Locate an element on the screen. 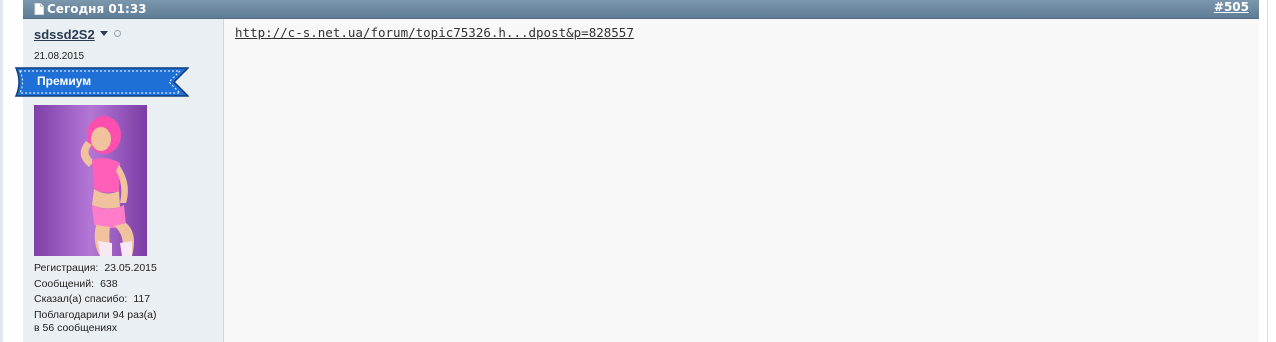 This screenshot has width=1276, height=342. stat-thanked: Поблагодарили 94 раз(а) в 56 сообщениях is located at coordinates (95, 322).